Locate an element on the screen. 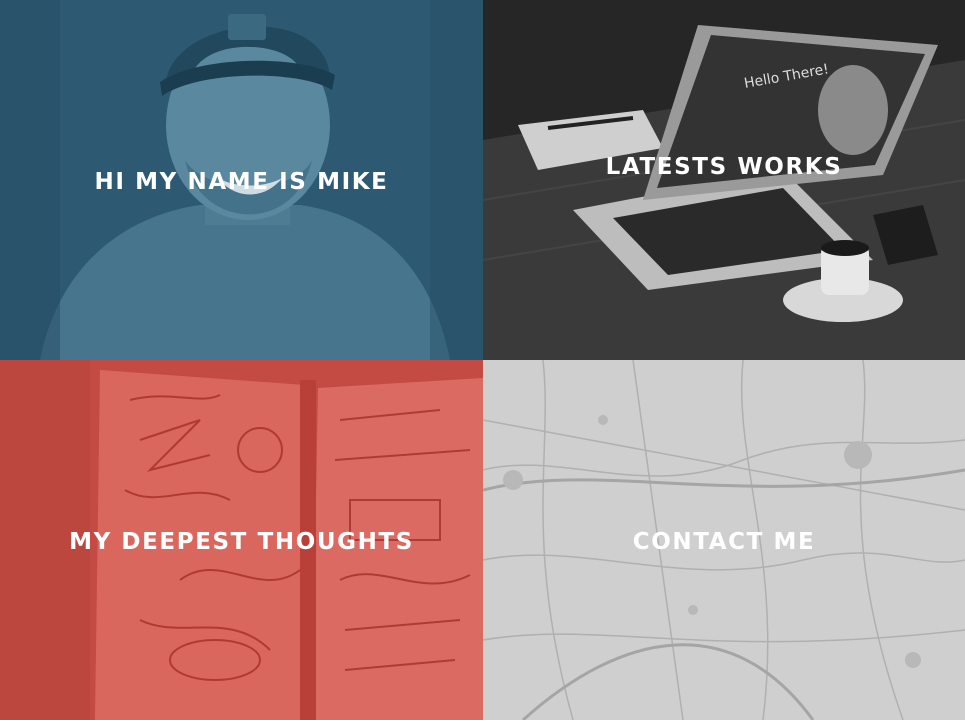 The image size is (965, 720). tile-about-label: HI MY NAME IS MIKE is located at coordinates (241, 182).